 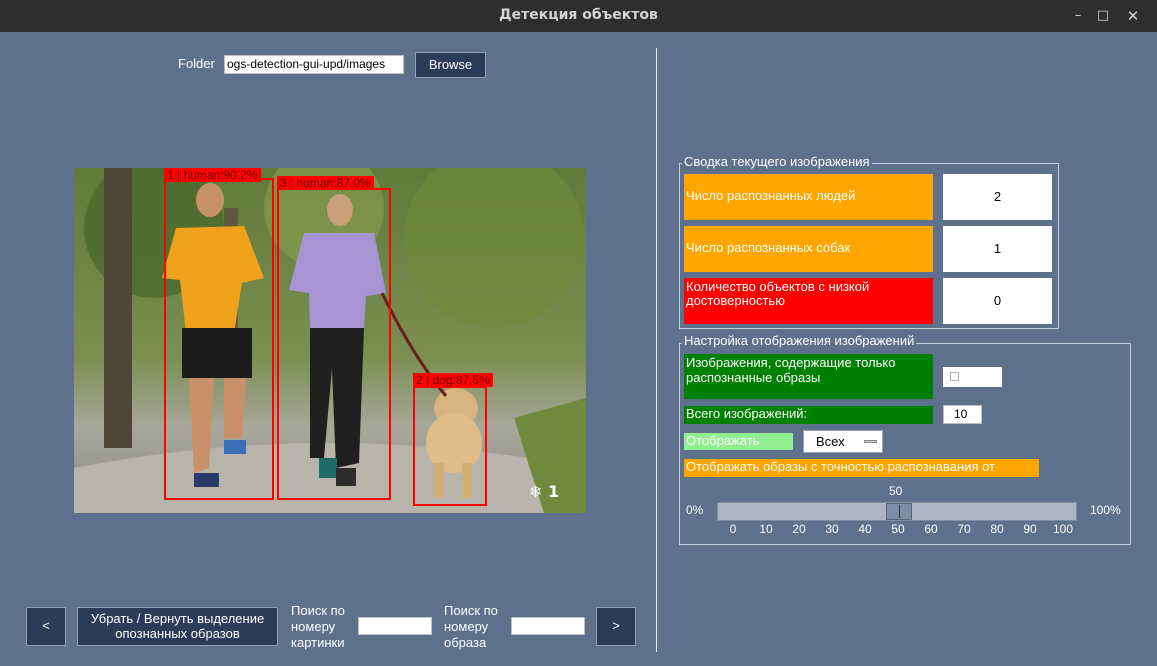 I want to click on panel-separator, so click(x=656, y=350).